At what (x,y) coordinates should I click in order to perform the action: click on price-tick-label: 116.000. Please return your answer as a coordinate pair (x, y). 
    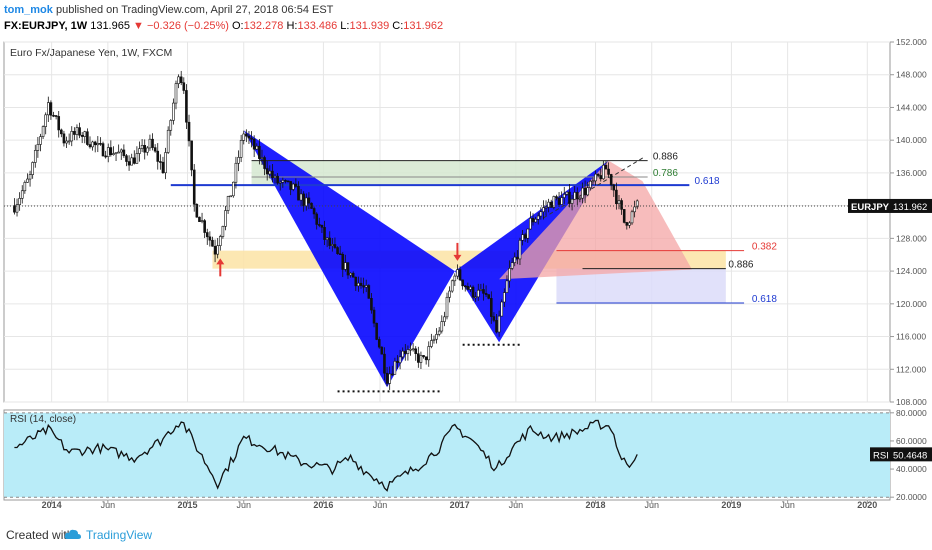
    Looking at the image, I should click on (911, 337).